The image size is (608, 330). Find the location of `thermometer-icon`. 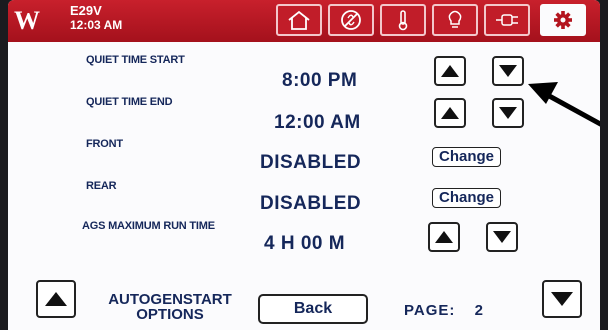

thermometer-icon is located at coordinates (403, 20).